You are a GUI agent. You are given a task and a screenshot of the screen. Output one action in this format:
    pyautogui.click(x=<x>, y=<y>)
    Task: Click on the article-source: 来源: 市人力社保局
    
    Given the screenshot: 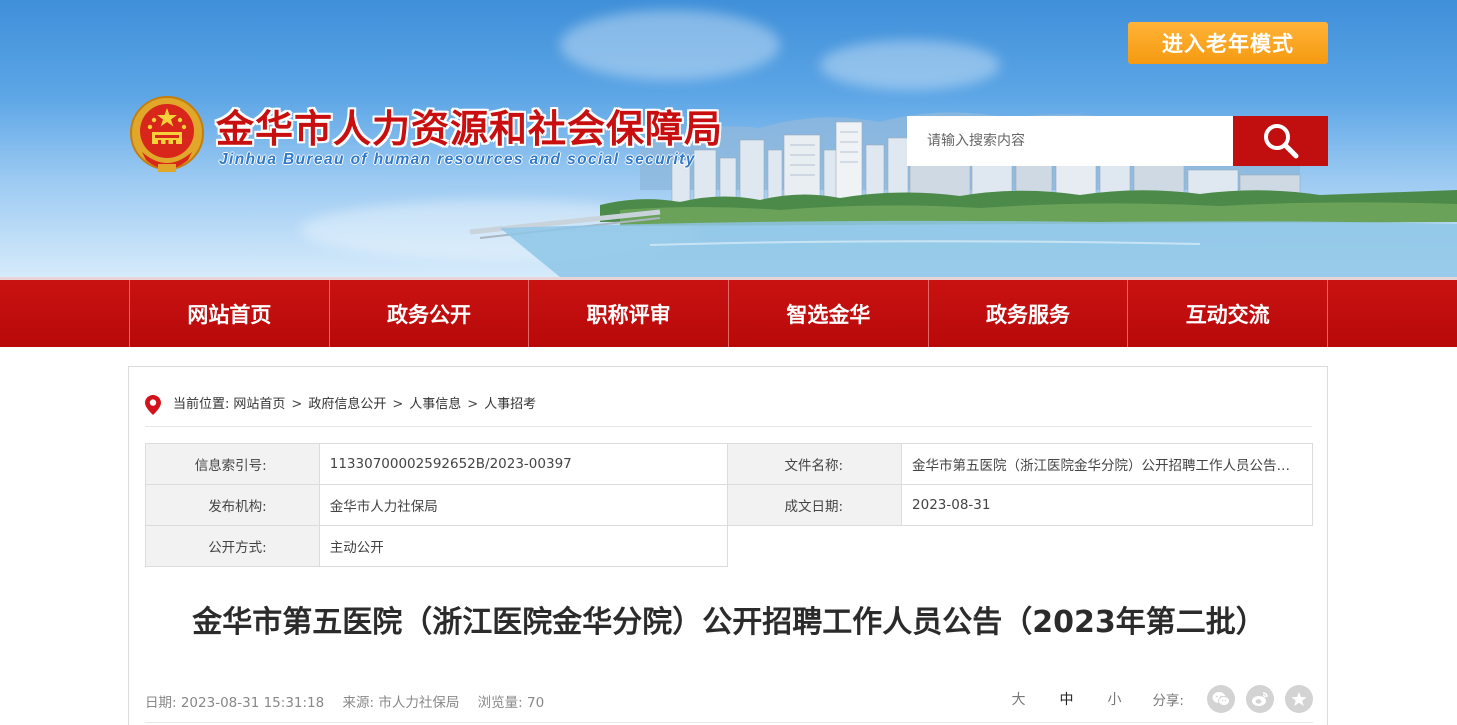 What is the action you would take?
    pyautogui.click(x=401, y=703)
    